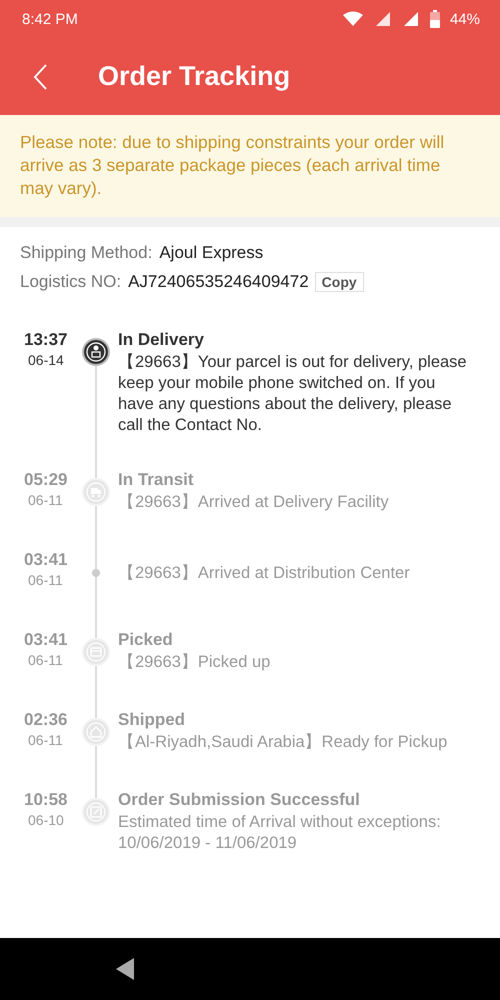  What do you see at coordinates (46, 820) in the screenshot?
I see `event-date: 06-10` at bounding box center [46, 820].